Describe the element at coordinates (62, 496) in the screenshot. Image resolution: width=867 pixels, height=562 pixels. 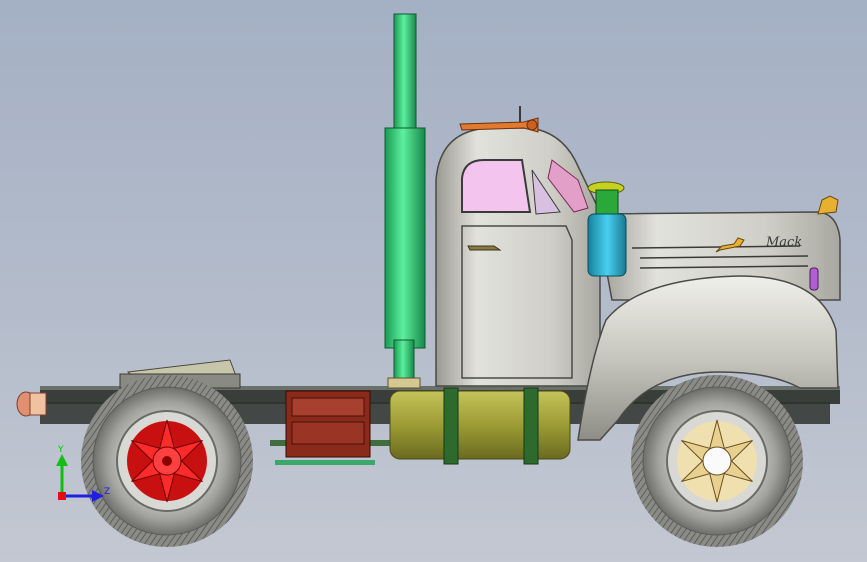
I see `x-axis-dot` at that location.